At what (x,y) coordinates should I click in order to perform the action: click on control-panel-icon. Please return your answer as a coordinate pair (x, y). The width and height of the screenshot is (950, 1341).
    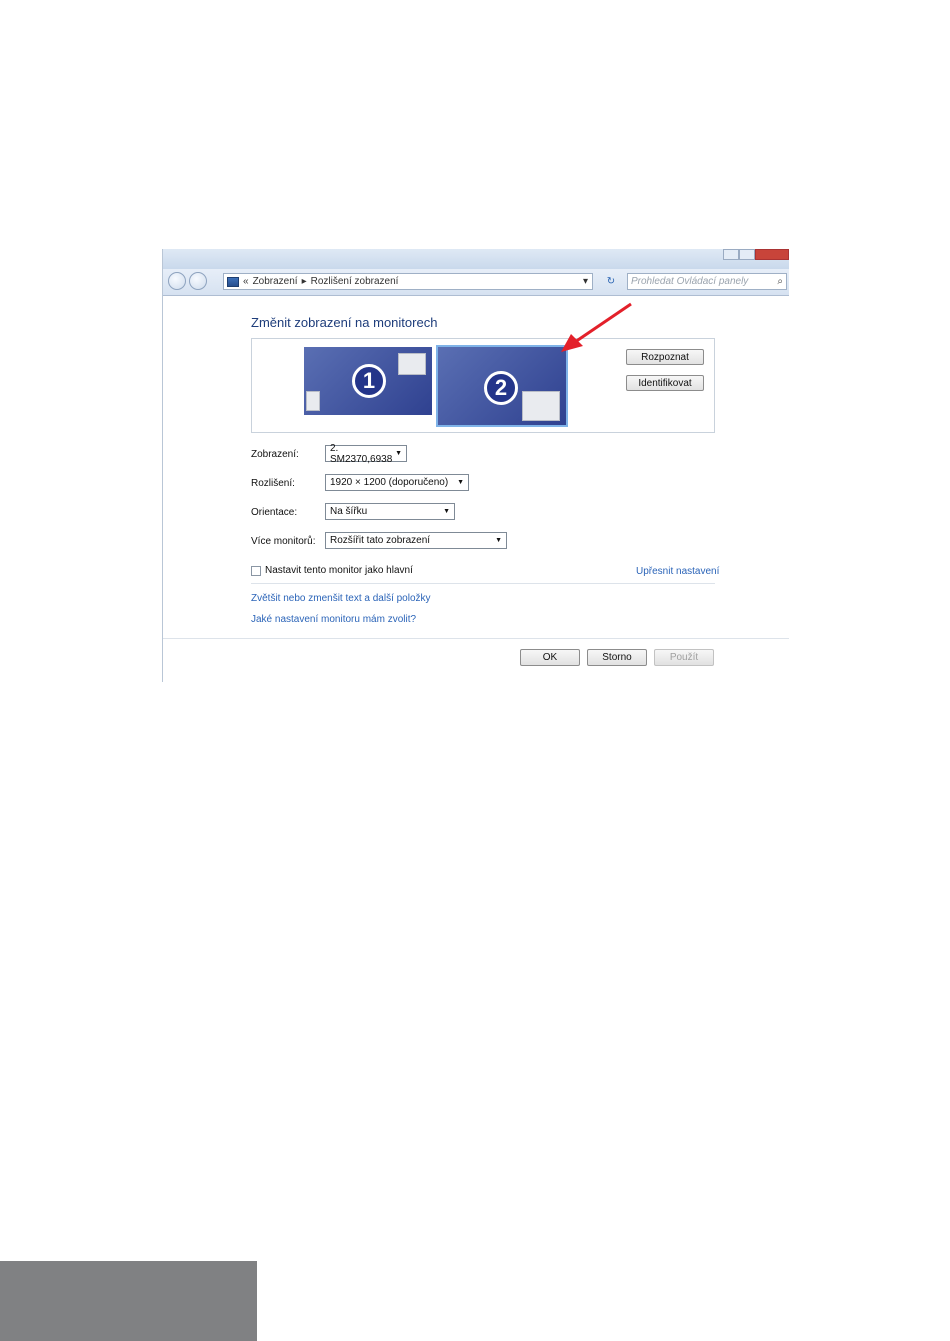
    Looking at the image, I should click on (233, 281).